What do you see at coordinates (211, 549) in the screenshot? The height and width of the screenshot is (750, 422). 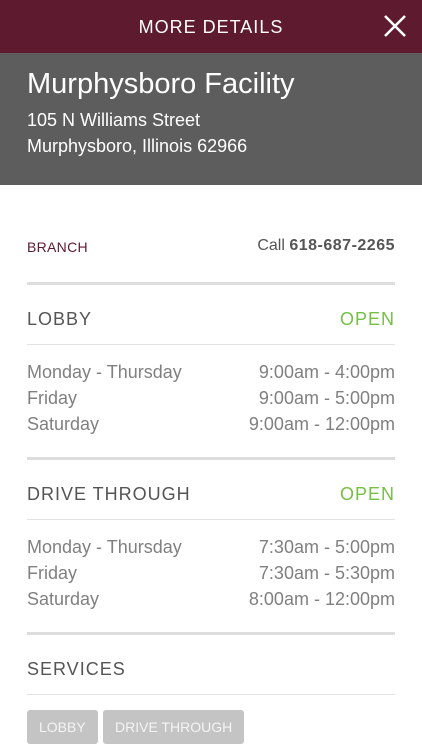 I see `drive-through-hours-row: Monday - Thursday 7:30am - 5:00pm` at bounding box center [211, 549].